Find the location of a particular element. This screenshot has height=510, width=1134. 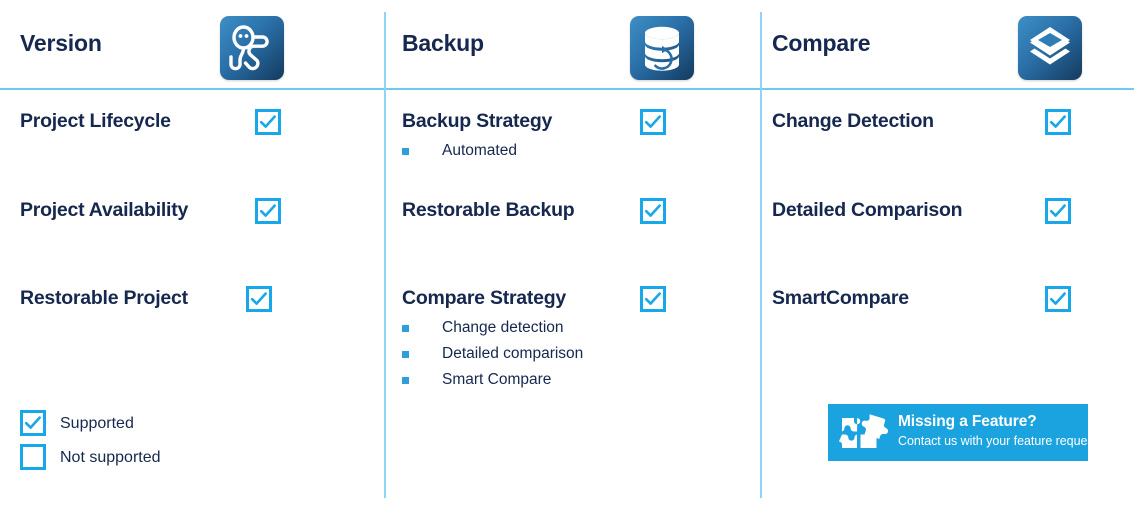

feature-row: SmartCompare is located at coordinates (943, 300).